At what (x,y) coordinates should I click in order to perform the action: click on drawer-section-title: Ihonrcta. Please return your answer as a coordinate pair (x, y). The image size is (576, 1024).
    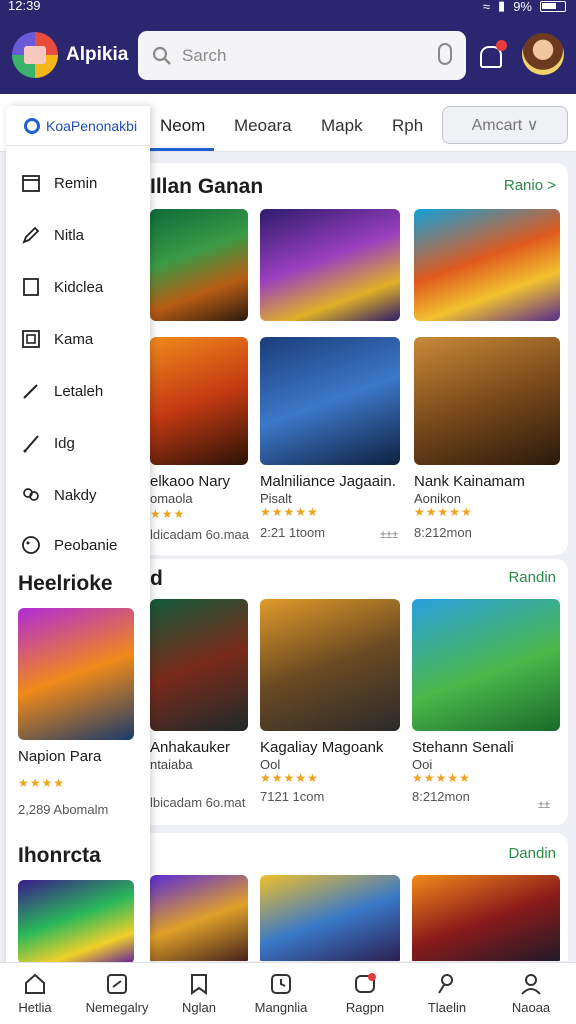
    Looking at the image, I should click on (59, 855).